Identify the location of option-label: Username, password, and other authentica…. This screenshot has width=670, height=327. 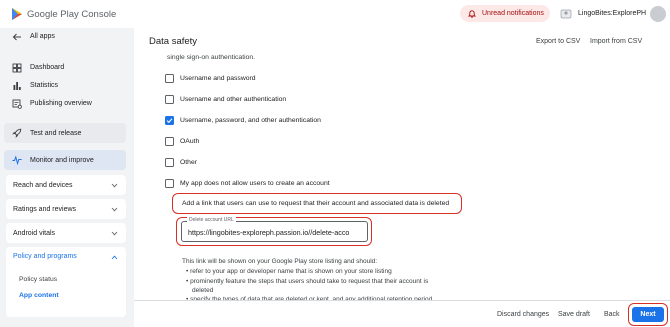
(250, 120).